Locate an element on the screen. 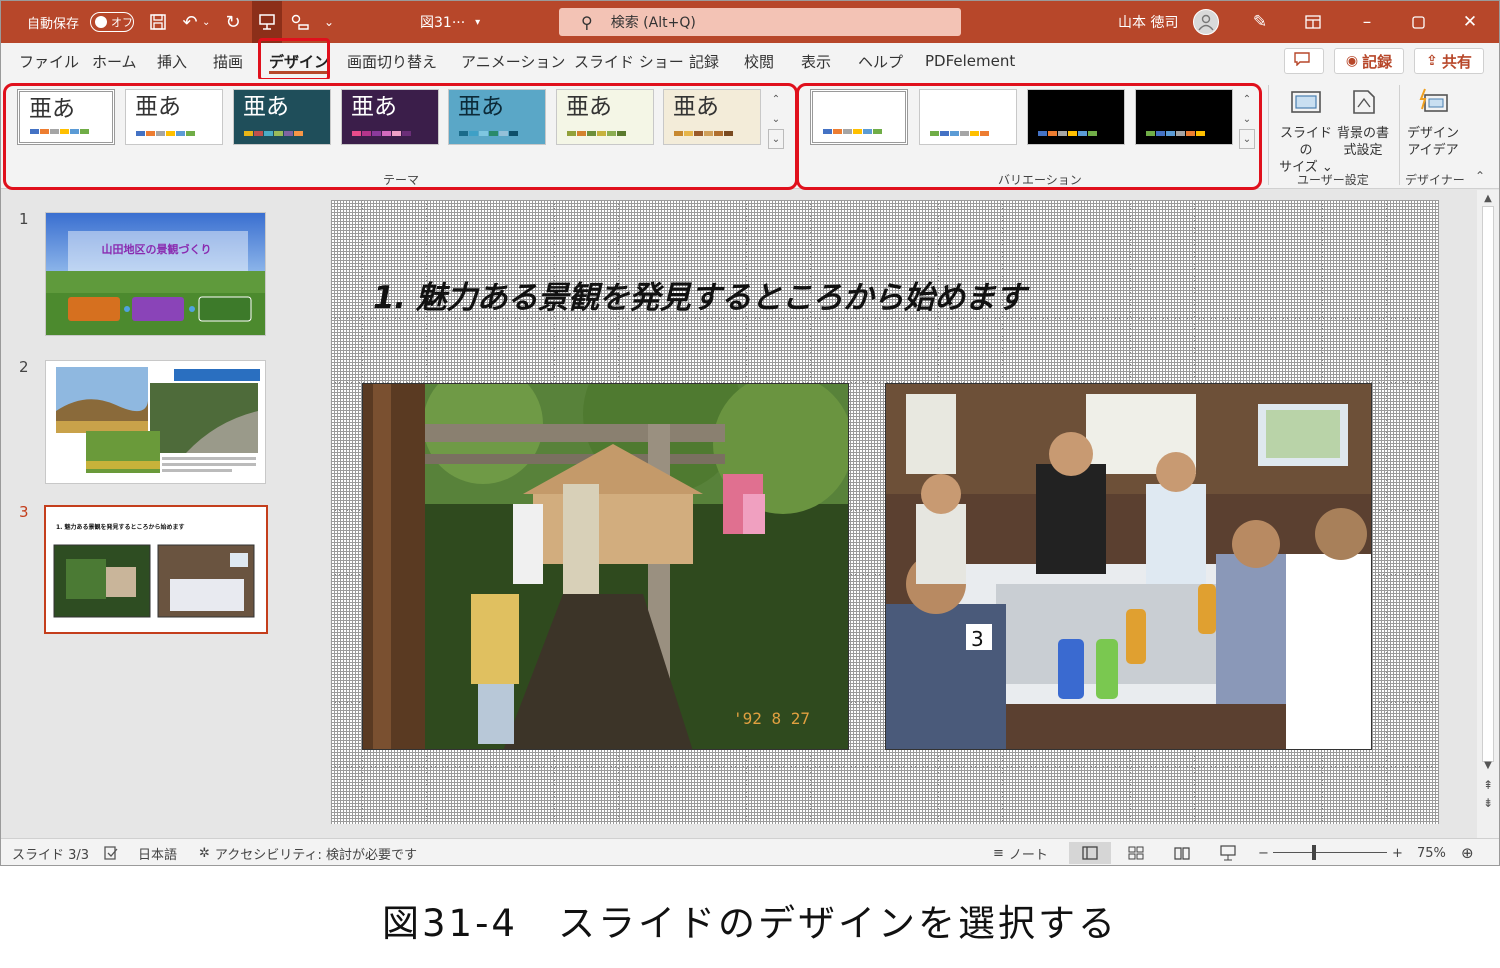 This screenshot has height=968, width=1500. design-ideas-icon is located at coordinates (1433, 102).